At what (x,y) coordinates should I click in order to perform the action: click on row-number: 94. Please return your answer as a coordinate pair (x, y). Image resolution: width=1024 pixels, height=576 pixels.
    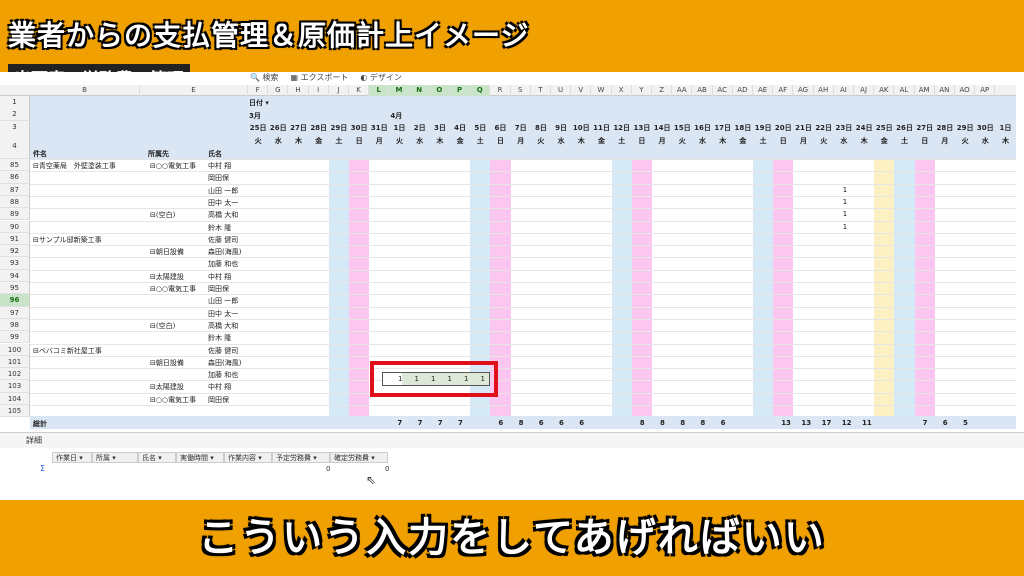
    Looking at the image, I should click on (15, 275).